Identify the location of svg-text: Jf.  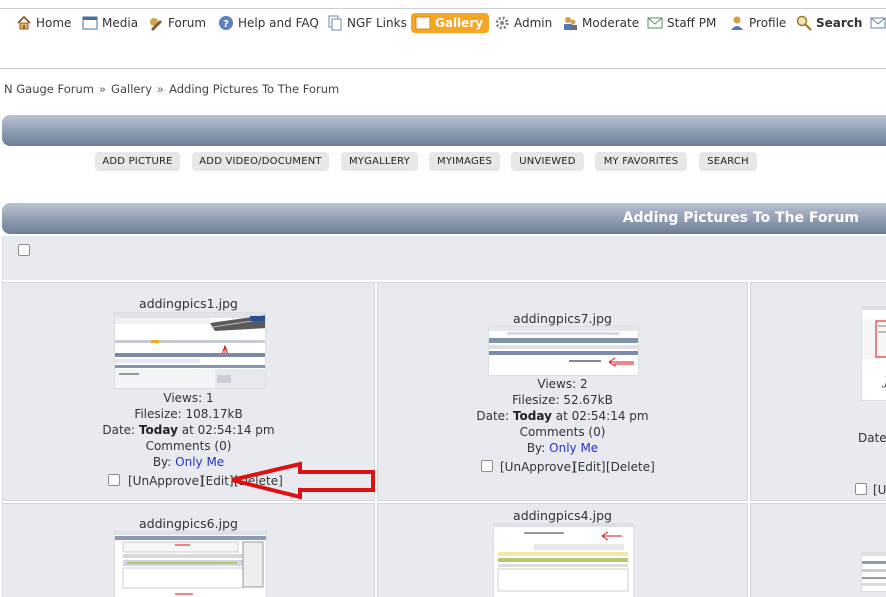
(883, 381).